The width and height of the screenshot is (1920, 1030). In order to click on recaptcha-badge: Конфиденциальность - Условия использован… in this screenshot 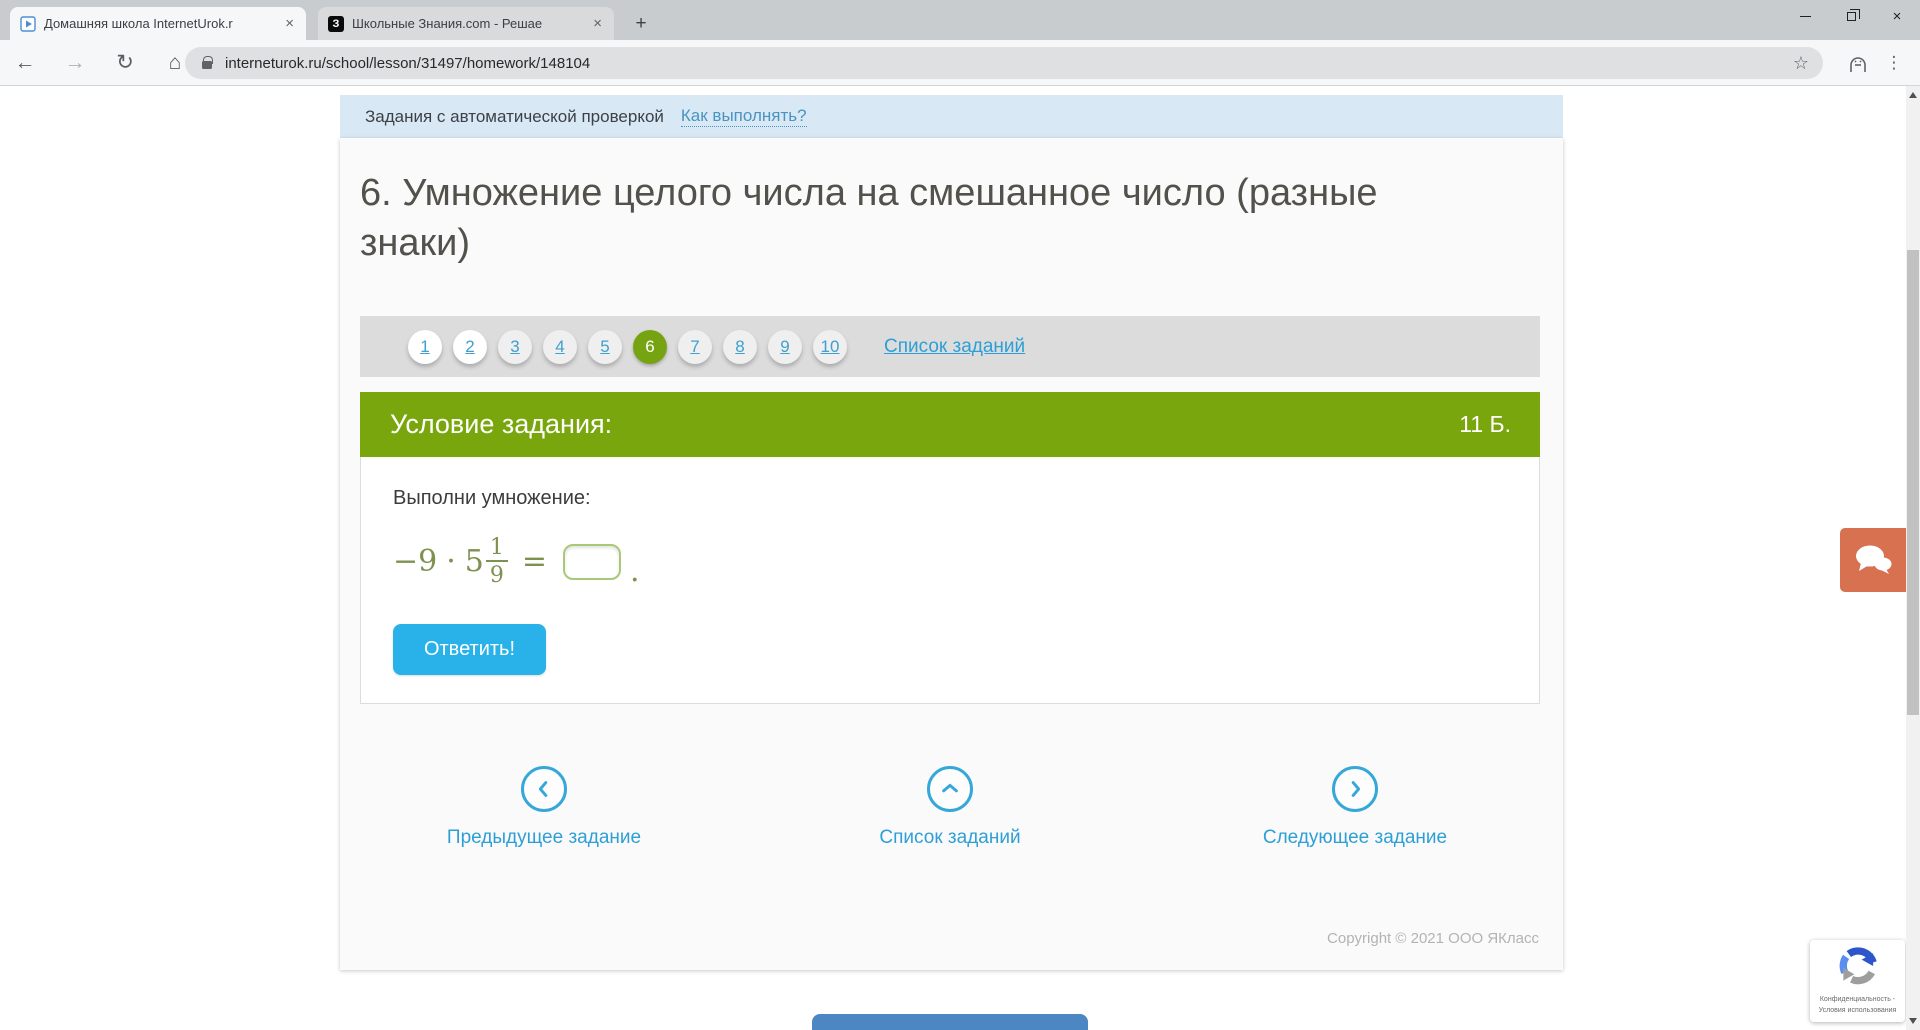, I will do `click(1857, 981)`.